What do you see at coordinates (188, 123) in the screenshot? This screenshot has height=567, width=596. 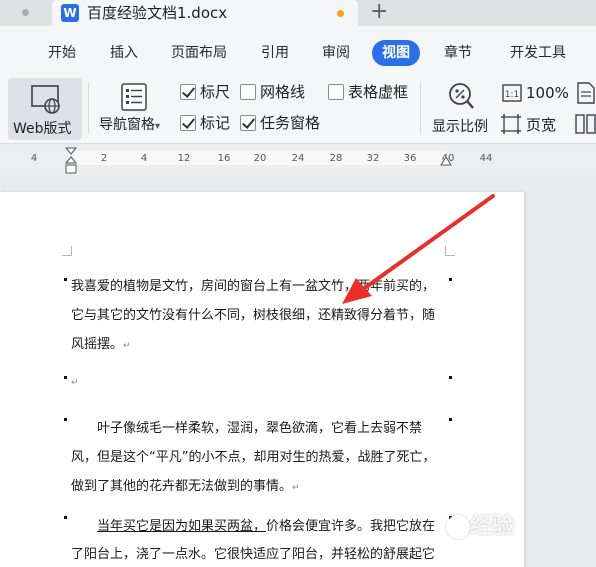 I see `markup-checkbox` at bounding box center [188, 123].